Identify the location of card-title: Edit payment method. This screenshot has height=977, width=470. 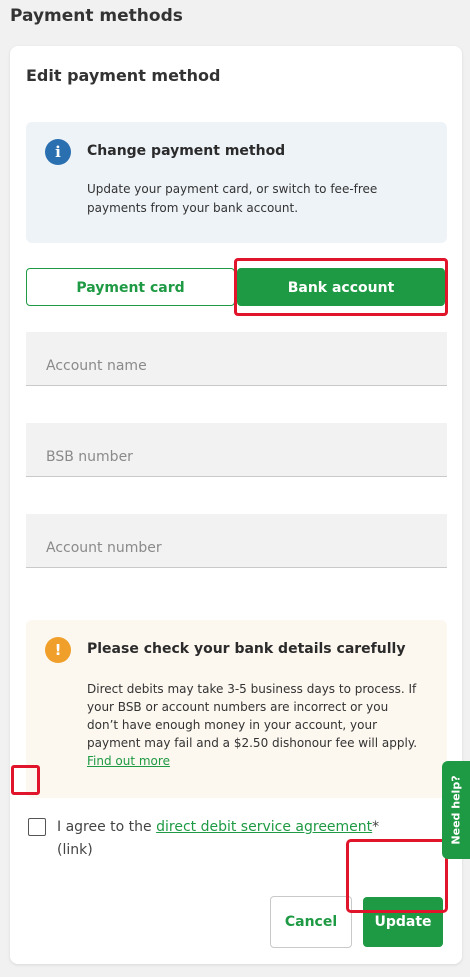
(123, 75).